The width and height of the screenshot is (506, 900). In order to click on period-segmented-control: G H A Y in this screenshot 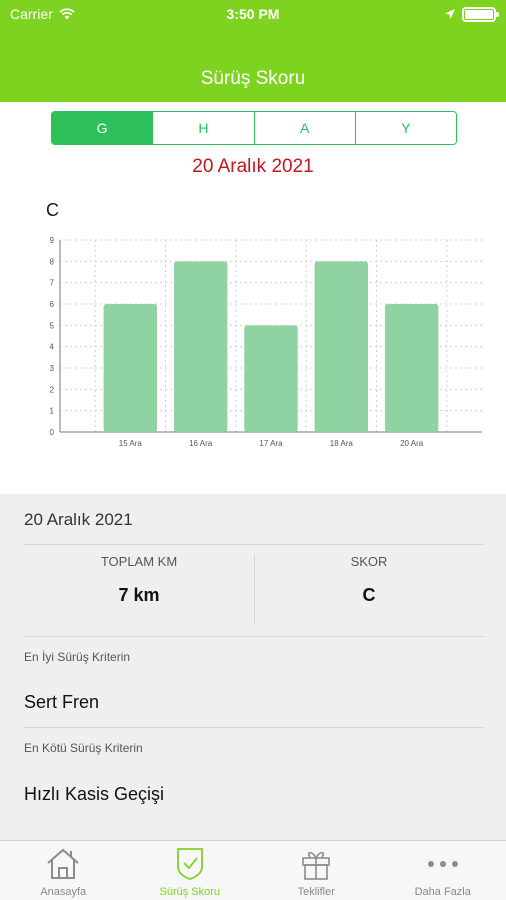, I will do `click(254, 128)`.